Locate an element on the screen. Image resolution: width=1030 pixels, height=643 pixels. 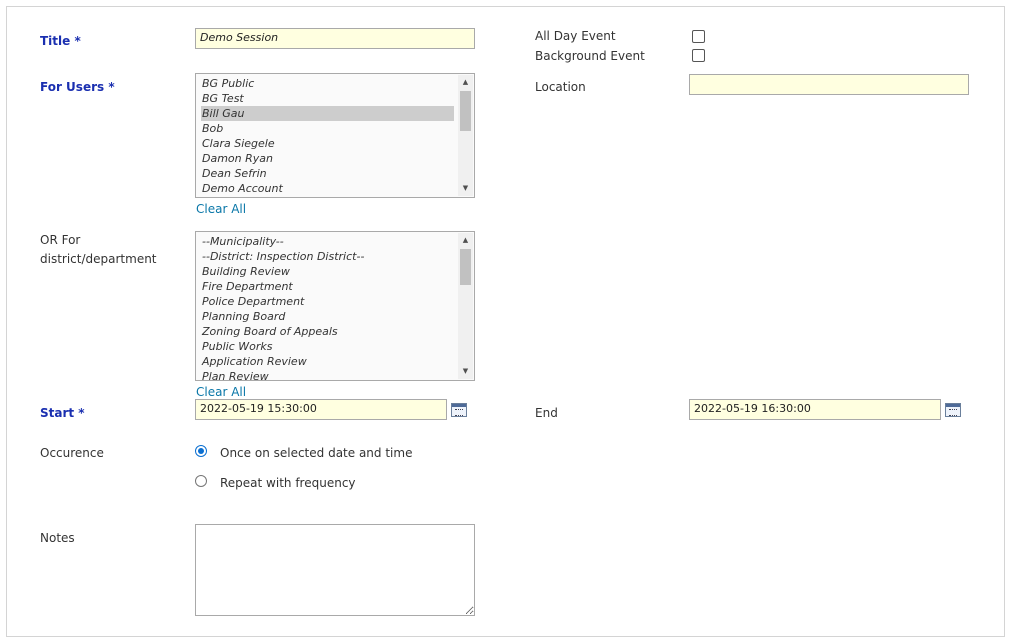
end-datetime-input: 2022-05-19 16:30:00 is located at coordinates (815, 409).